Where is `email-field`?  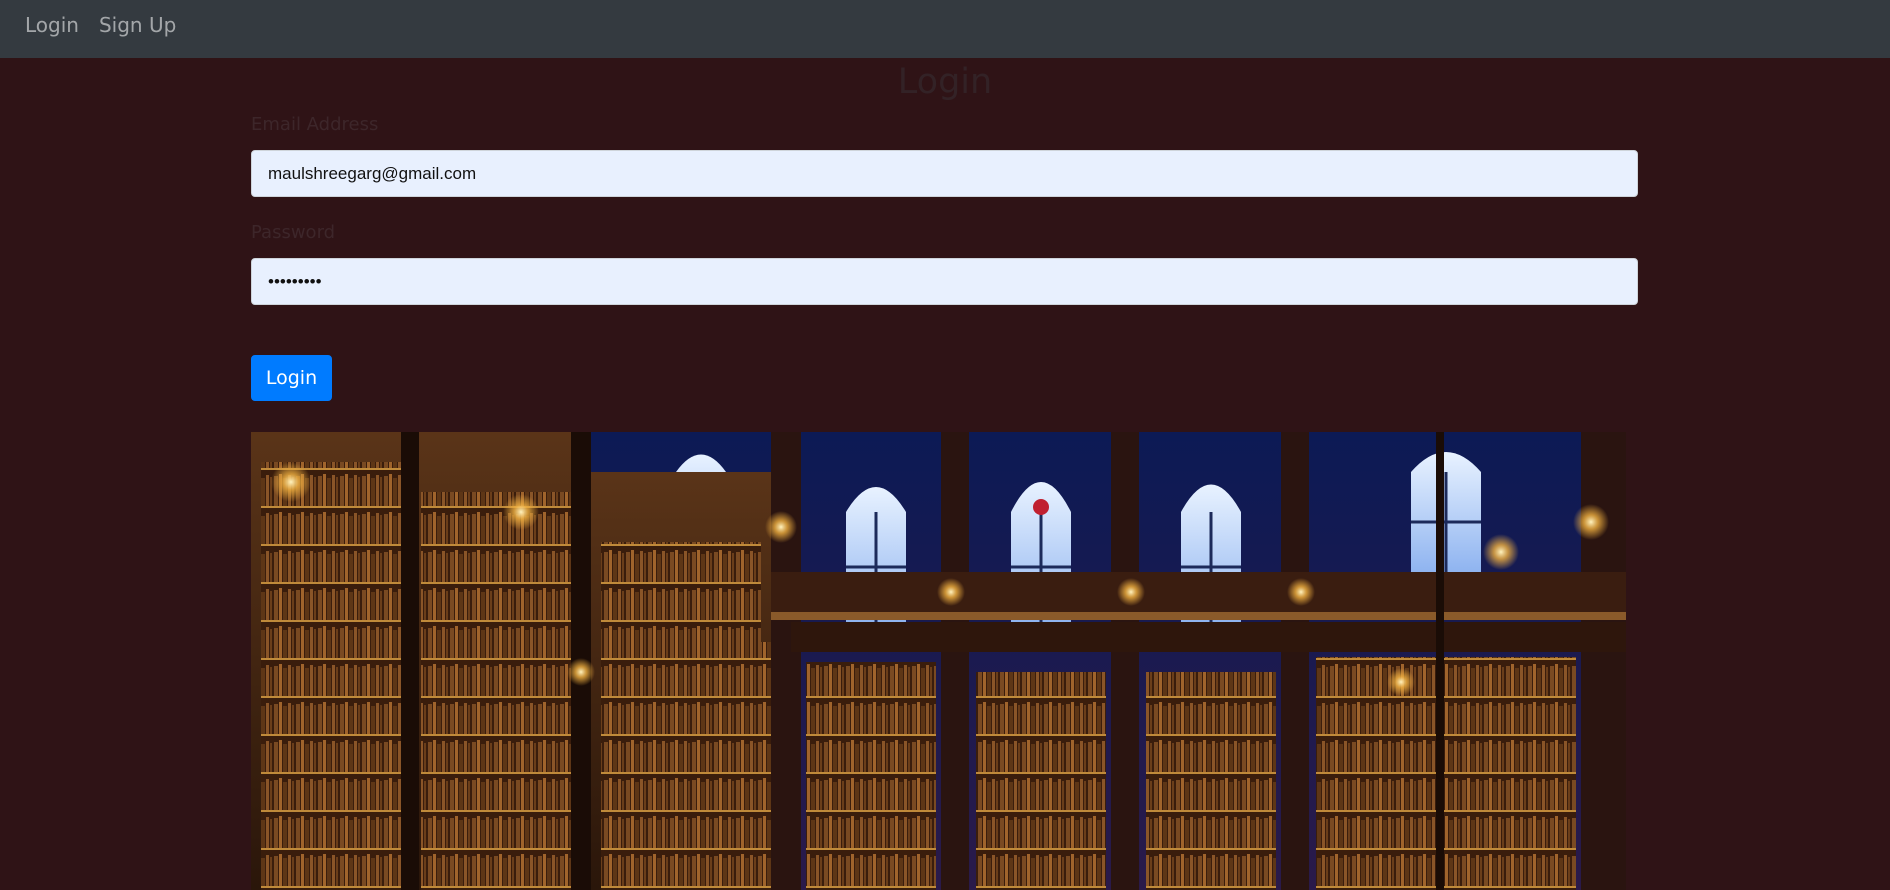 email-field is located at coordinates (944, 173).